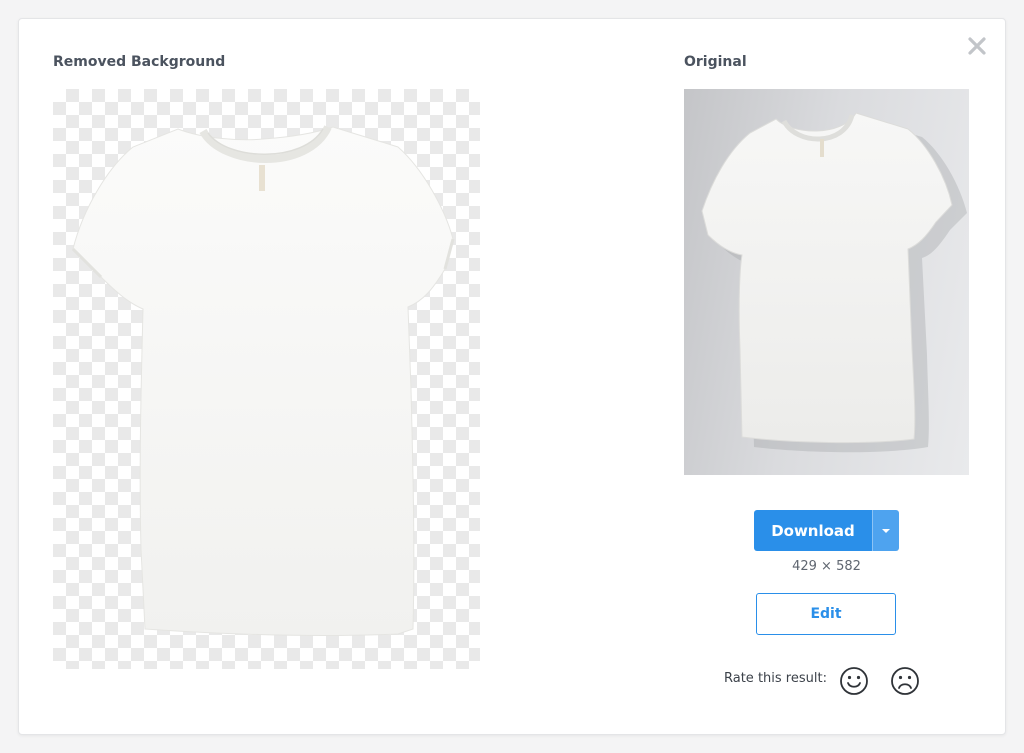  I want to click on removed-background-heading: Removed Background, so click(139, 62).